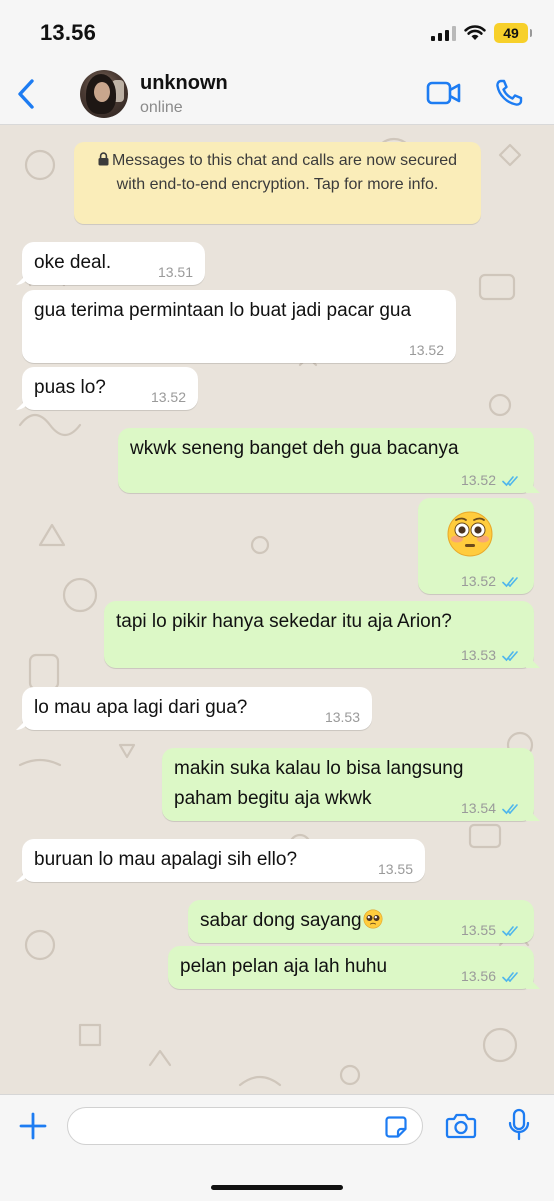  I want to click on status-icons: 49, so click(481, 33).